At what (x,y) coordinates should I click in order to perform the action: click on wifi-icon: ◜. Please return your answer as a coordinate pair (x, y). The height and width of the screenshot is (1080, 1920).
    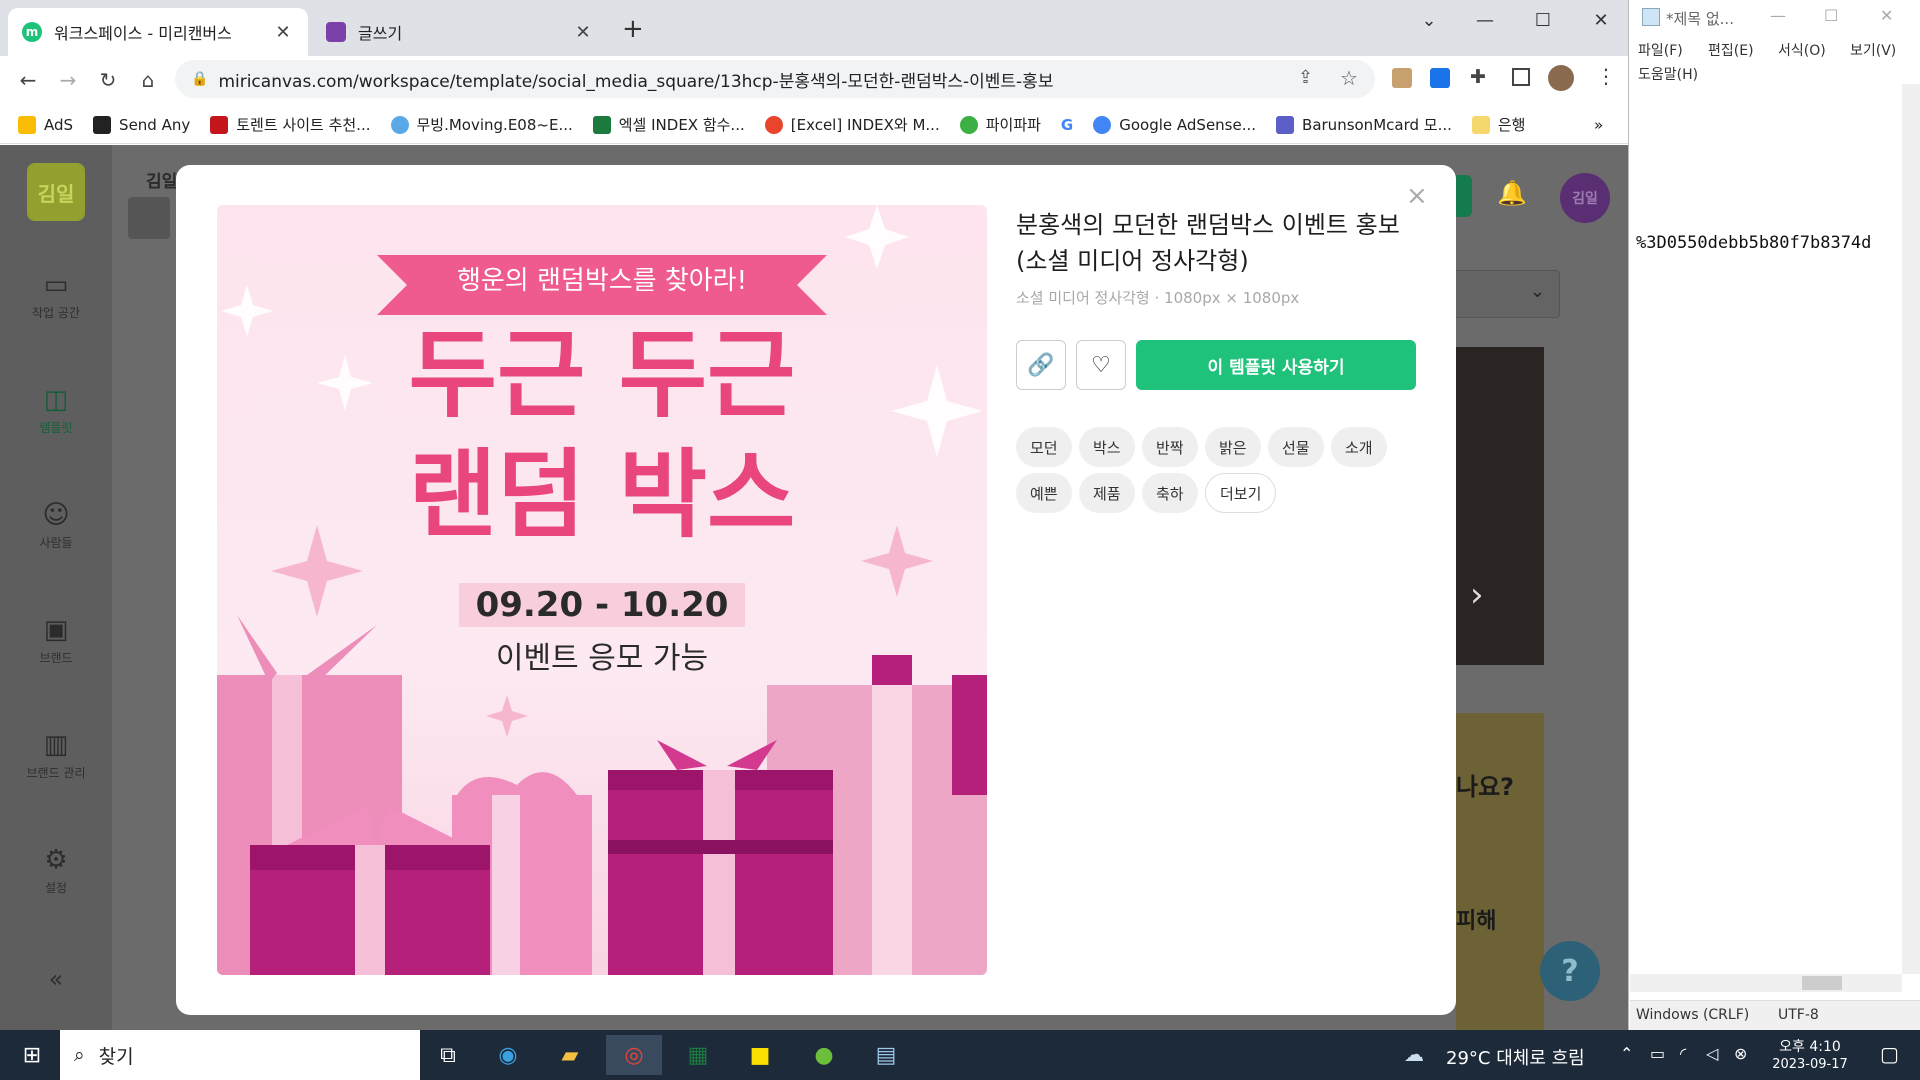
    Looking at the image, I should click on (1683, 1053).